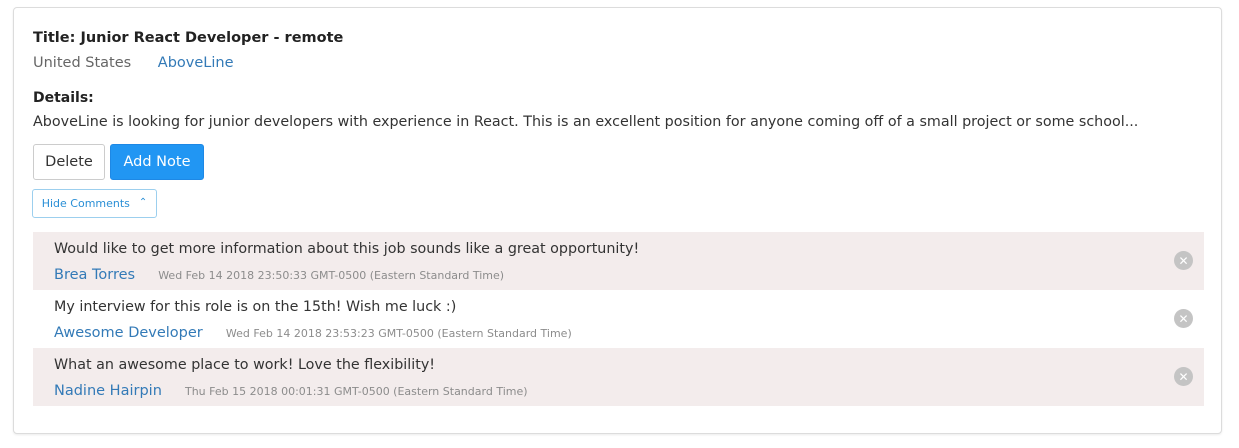 Image resolution: width=1239 pixels, height=448 pixels. I want to click on job-location: United States, so click(82, 63).